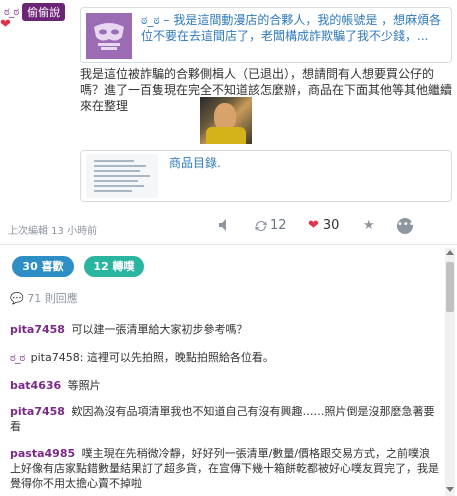 This screenshot has width=457, height=496. Describe the element at coordinates (152, 357) in the screenshot. I see `comment-text: pita7458: 這裡可以先拍照，晚點拍照給各位看。` at that location.